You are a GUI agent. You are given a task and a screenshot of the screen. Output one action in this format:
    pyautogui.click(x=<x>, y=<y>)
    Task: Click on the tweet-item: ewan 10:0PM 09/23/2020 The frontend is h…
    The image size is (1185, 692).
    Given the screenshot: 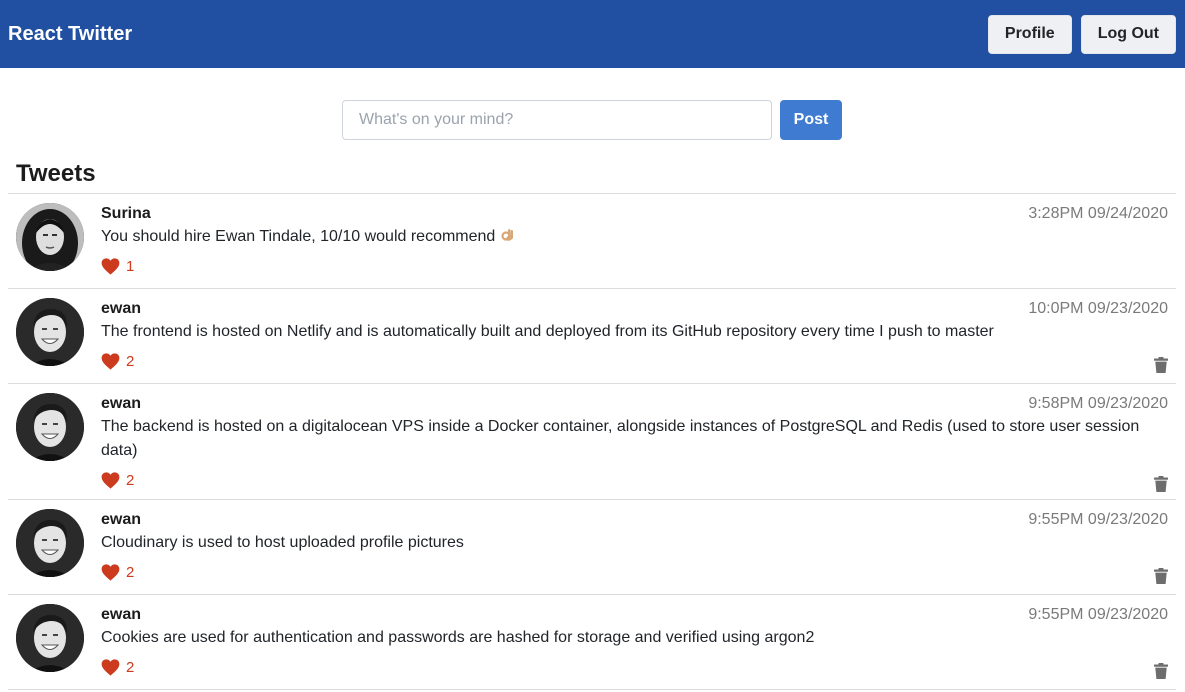 What is the action you would take?
    pyautogui.click(x=592, y=336)
    